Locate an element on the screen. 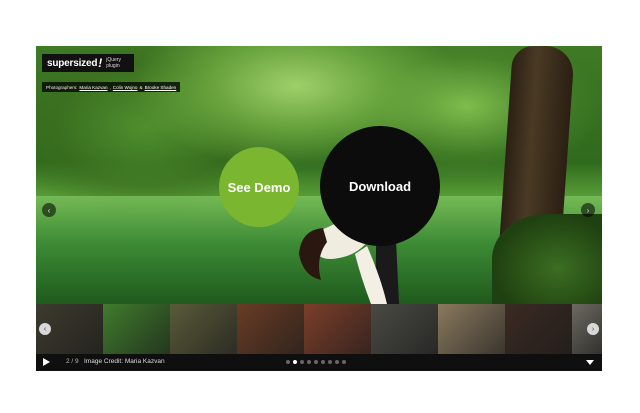 This screenshot has width=640, height=413. prev-slide-button: ‹ is located at coordinates (49, 210).